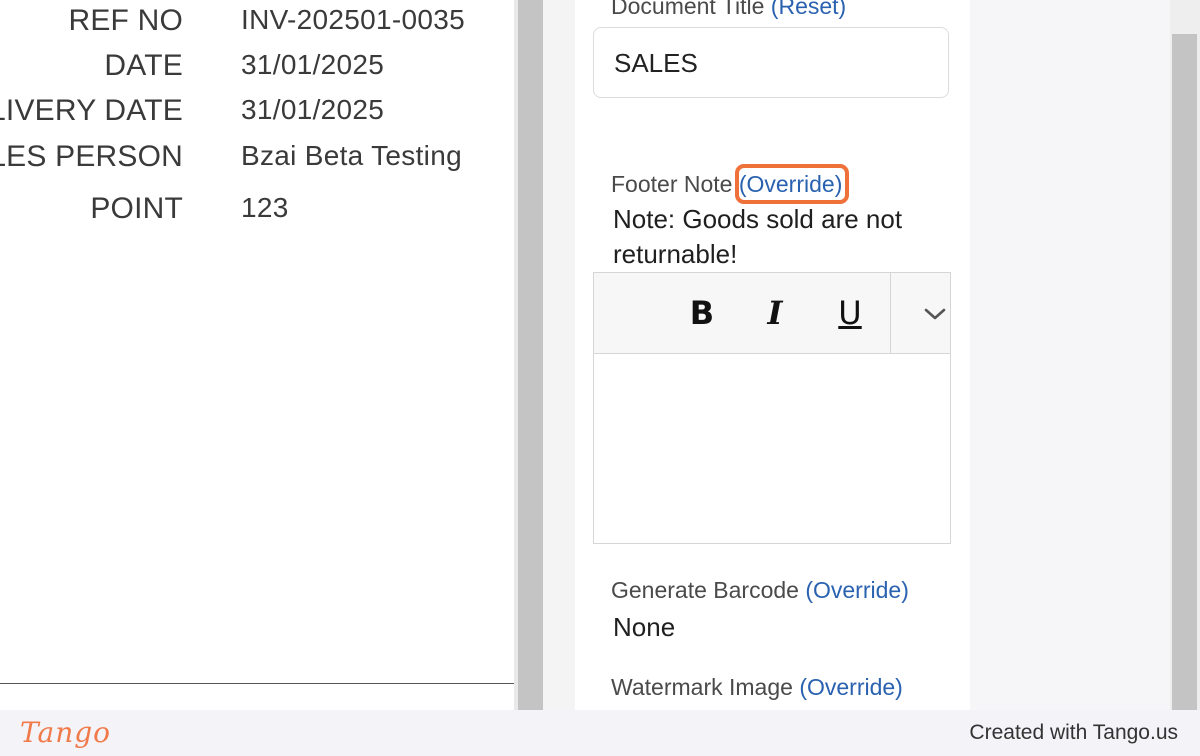 This screenshot has width=1200, height=756. What do you see at coordinates (257, 683) in the screenshot?
I see `divider` at bounding box center [257, 683].